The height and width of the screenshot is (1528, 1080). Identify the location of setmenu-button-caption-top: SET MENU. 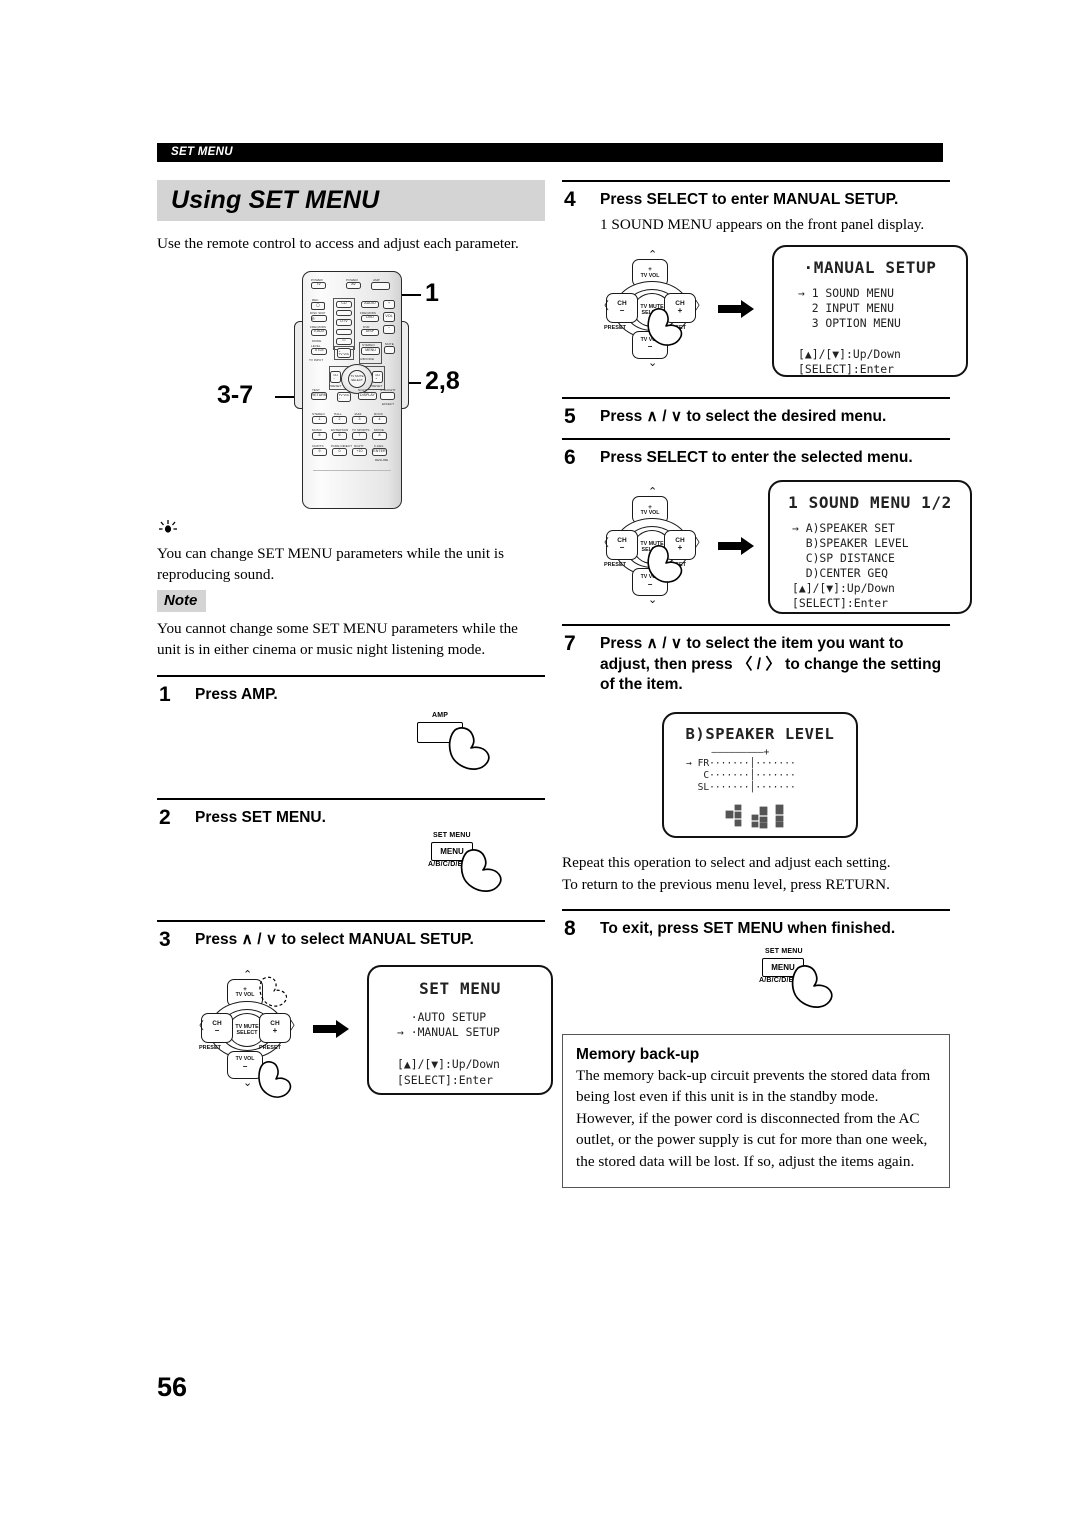
(452, 836).